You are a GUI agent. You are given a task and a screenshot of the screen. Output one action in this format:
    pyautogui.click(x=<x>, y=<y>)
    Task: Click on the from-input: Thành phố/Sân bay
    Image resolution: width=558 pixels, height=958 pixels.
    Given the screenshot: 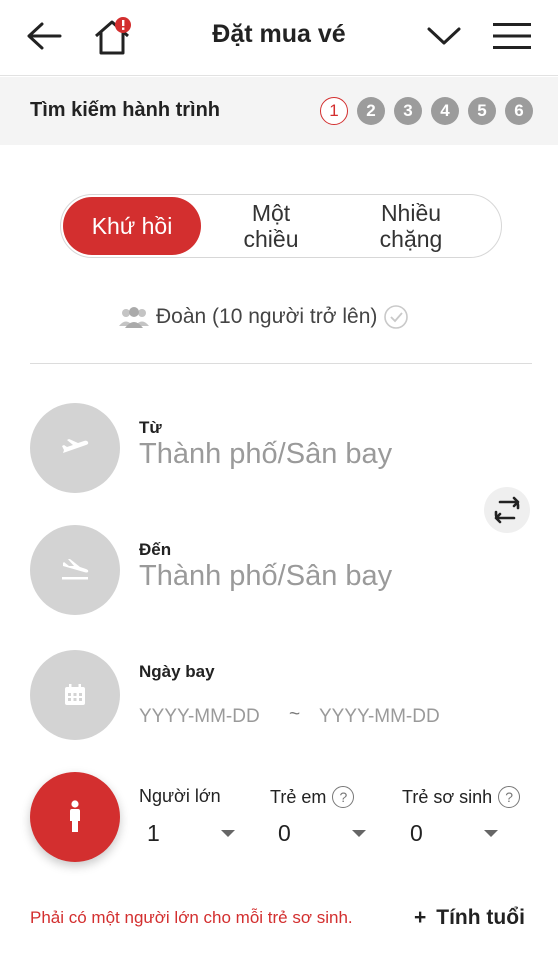 What is the action you would take?
    pyautogui.click(x=265, y=454)
    